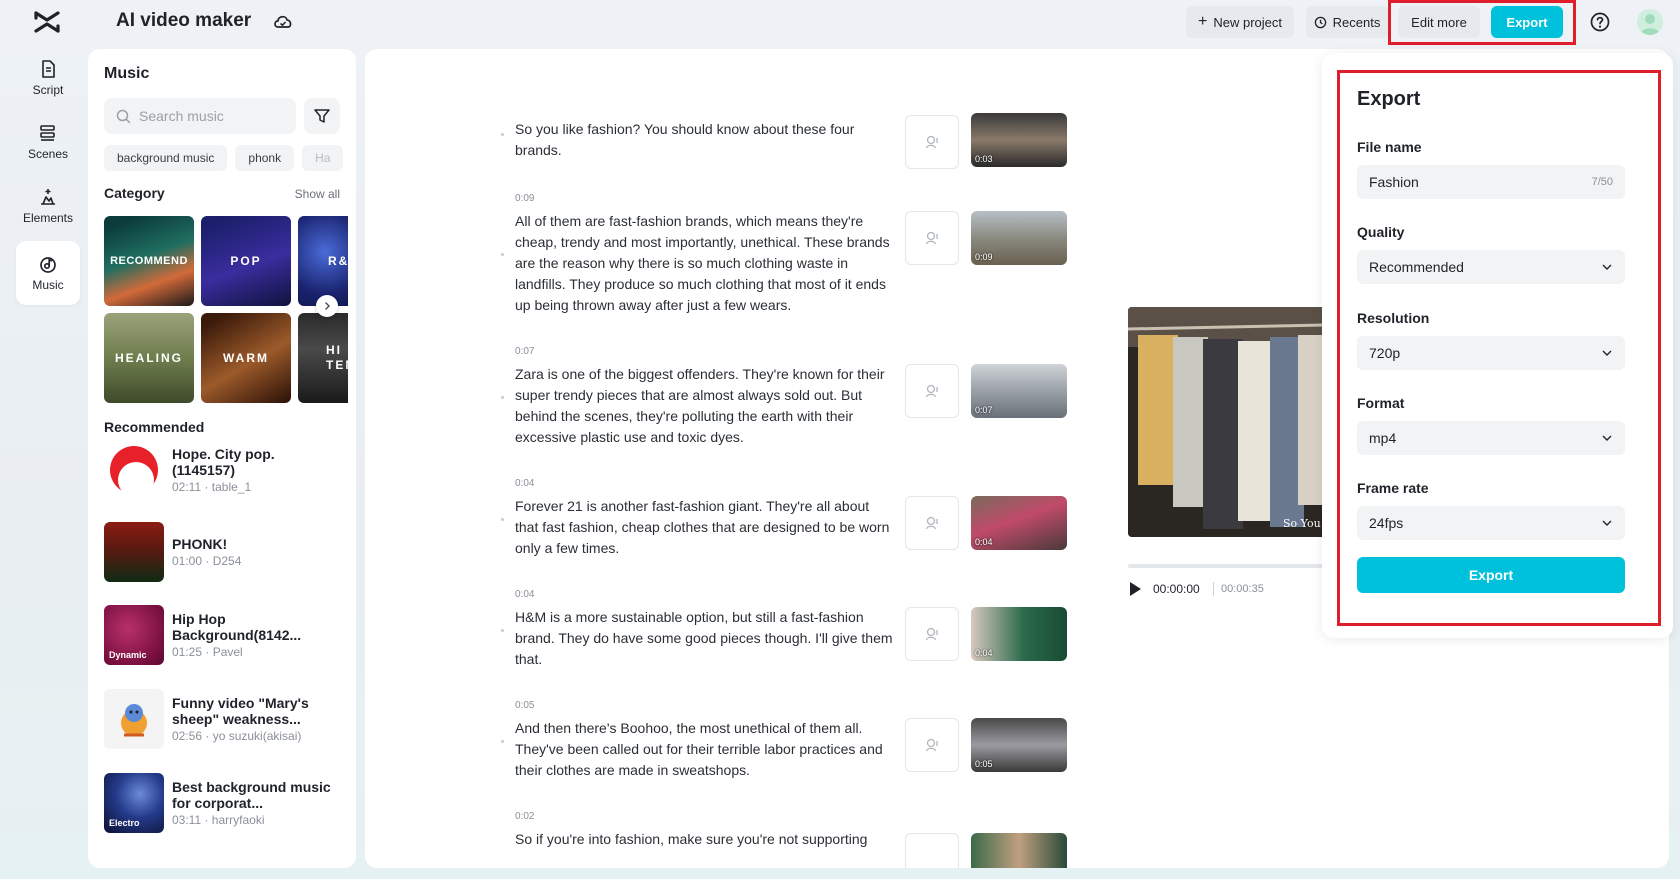 This screenshot has height=879, width=1680. I want to click on search-icon, so click(123, 116).